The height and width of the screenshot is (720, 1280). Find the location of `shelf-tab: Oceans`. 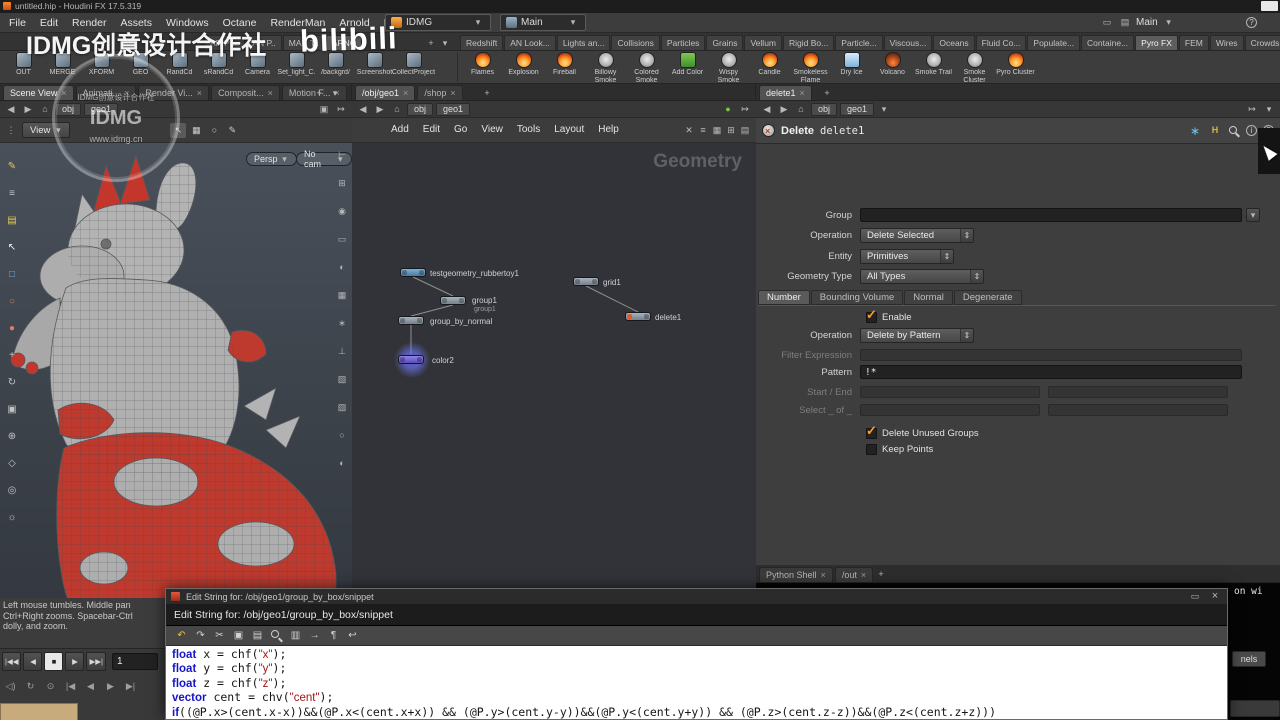

shelf-tab: Oceans is located at coordinates (954, 42).